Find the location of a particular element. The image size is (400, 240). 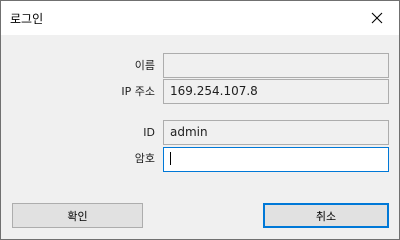

close-icon is located at coordinates (377, 18).